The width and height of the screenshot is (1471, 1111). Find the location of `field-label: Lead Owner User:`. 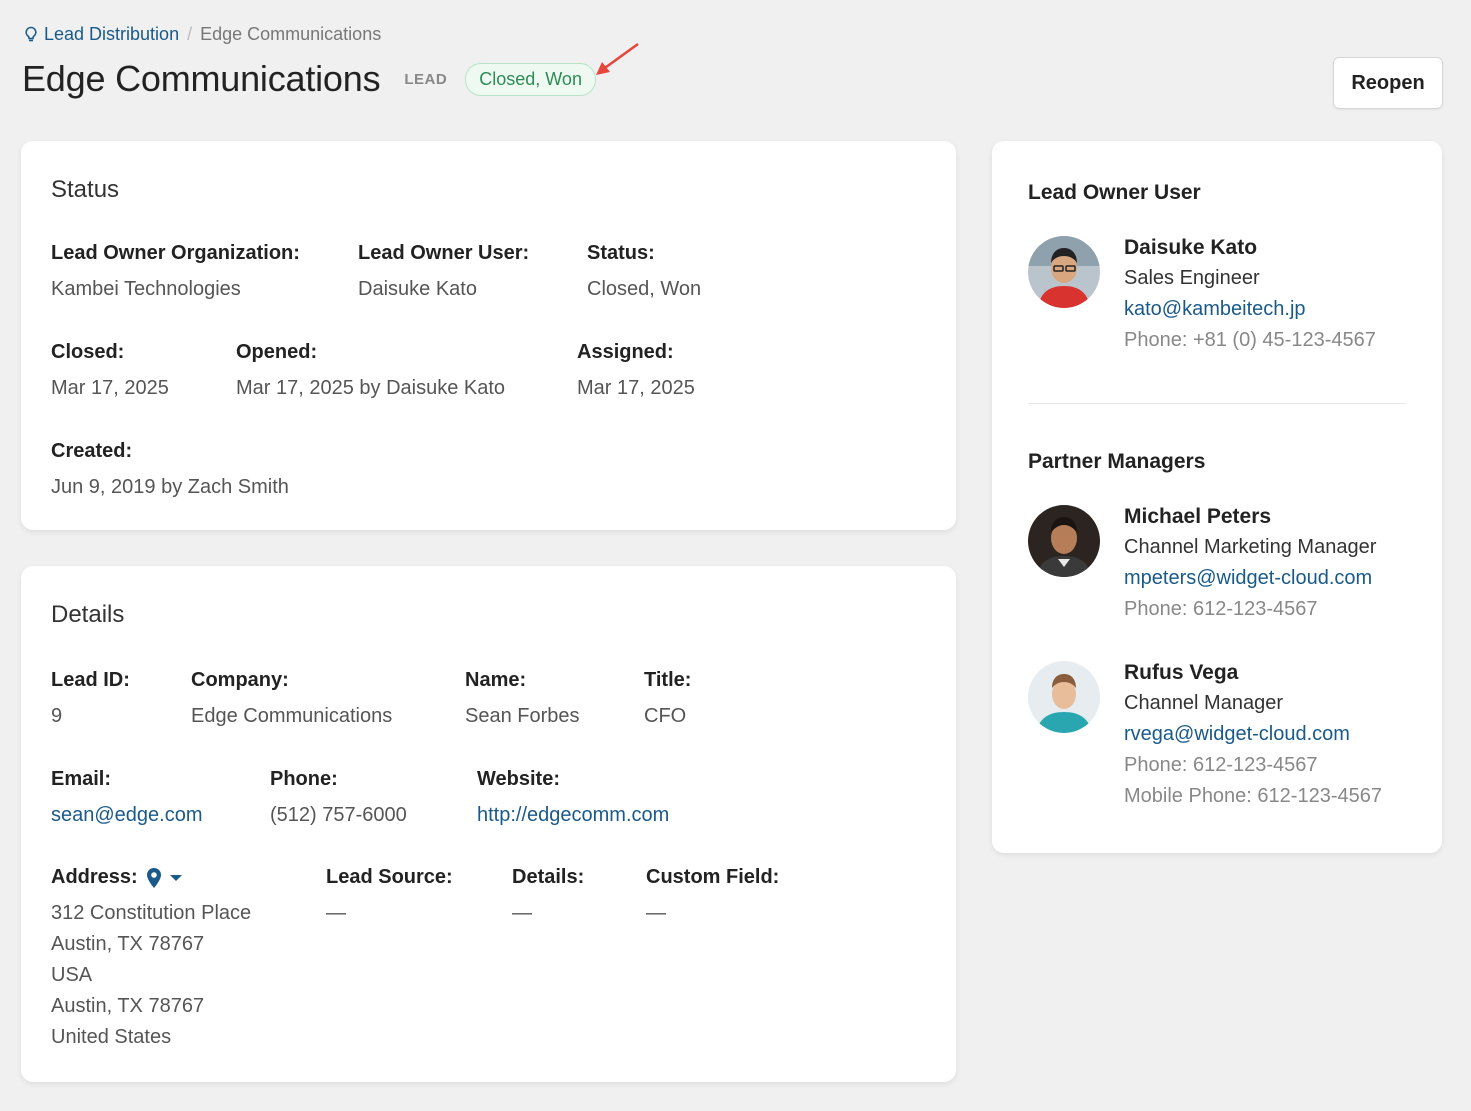

field-label: Lead Owner User: is located at coordinates (444, 253).